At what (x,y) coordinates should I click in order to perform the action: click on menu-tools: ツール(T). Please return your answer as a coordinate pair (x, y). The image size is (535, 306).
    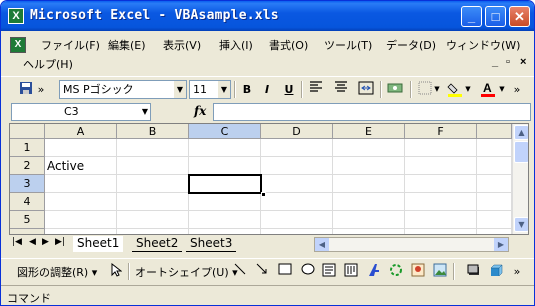
    Looking at the image, I should click on (348, 45).